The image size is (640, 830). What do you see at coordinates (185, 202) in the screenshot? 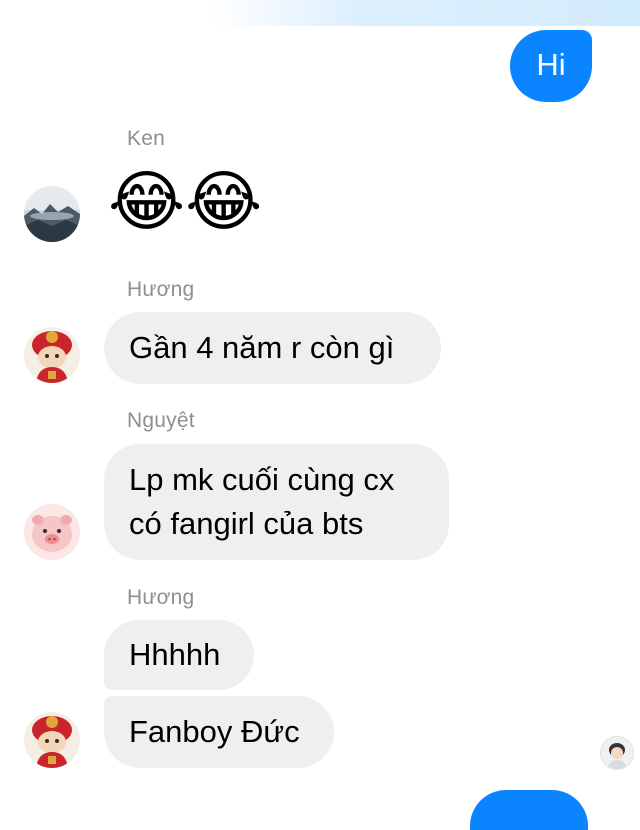
I see `emoji-message: 😂😂` at bounding box center [185, 202].